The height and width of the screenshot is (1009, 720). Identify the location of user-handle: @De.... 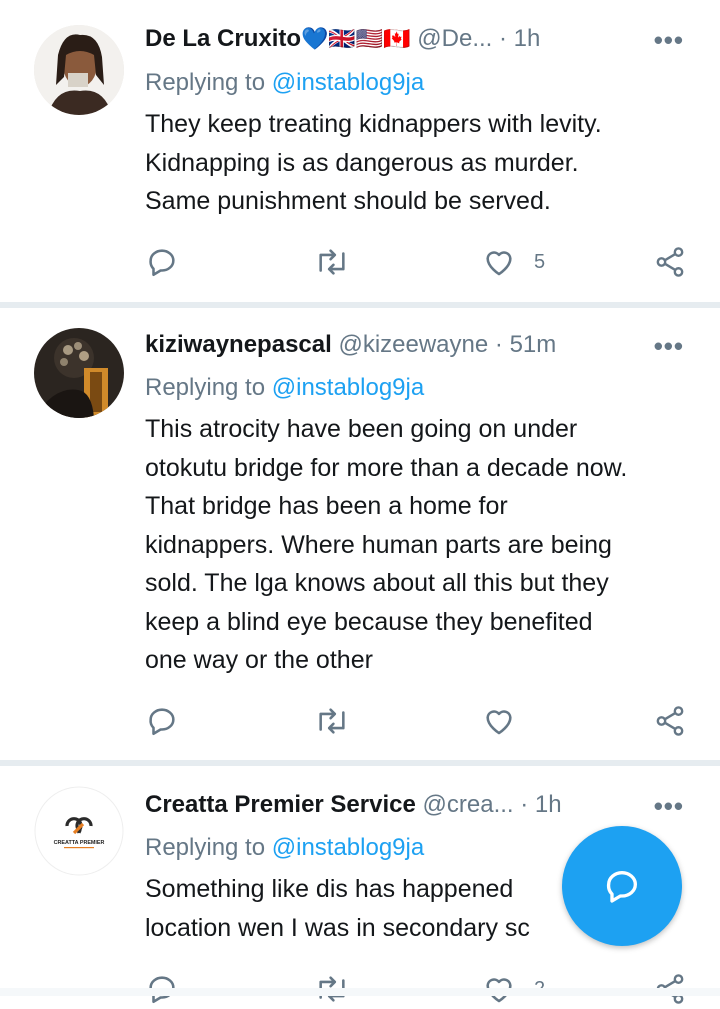
(454, 38).